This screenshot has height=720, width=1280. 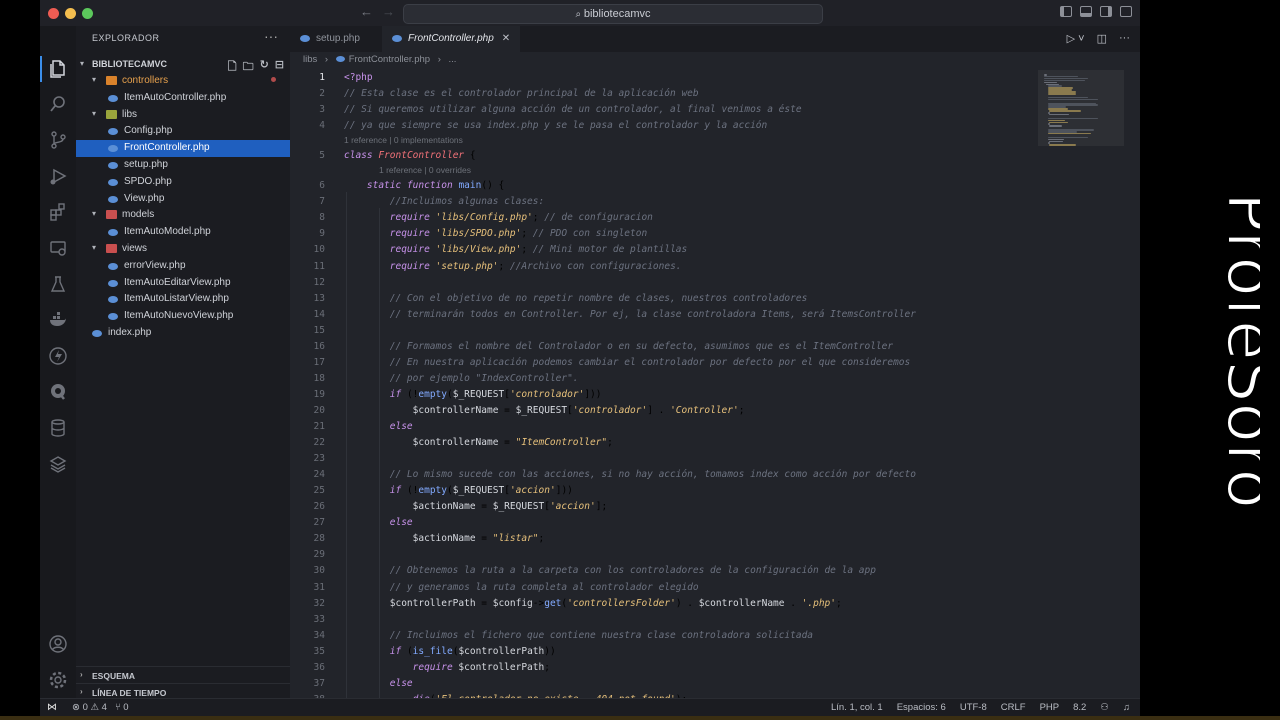 I want to click on database-icon, so click(x=58, y=428).